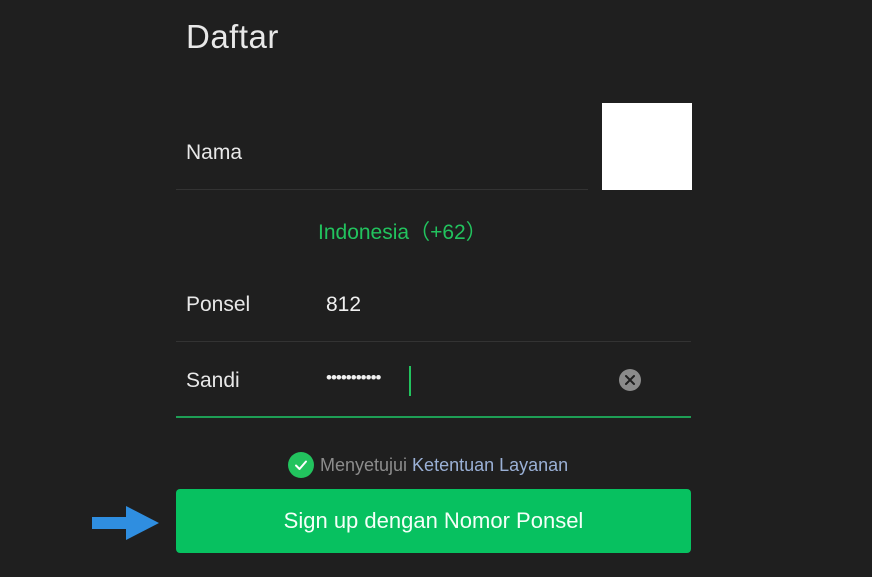  Describe the element at coordinates (402, 231) in the screenshot. I see `country-selector: Indonesia（+62）` at that location.